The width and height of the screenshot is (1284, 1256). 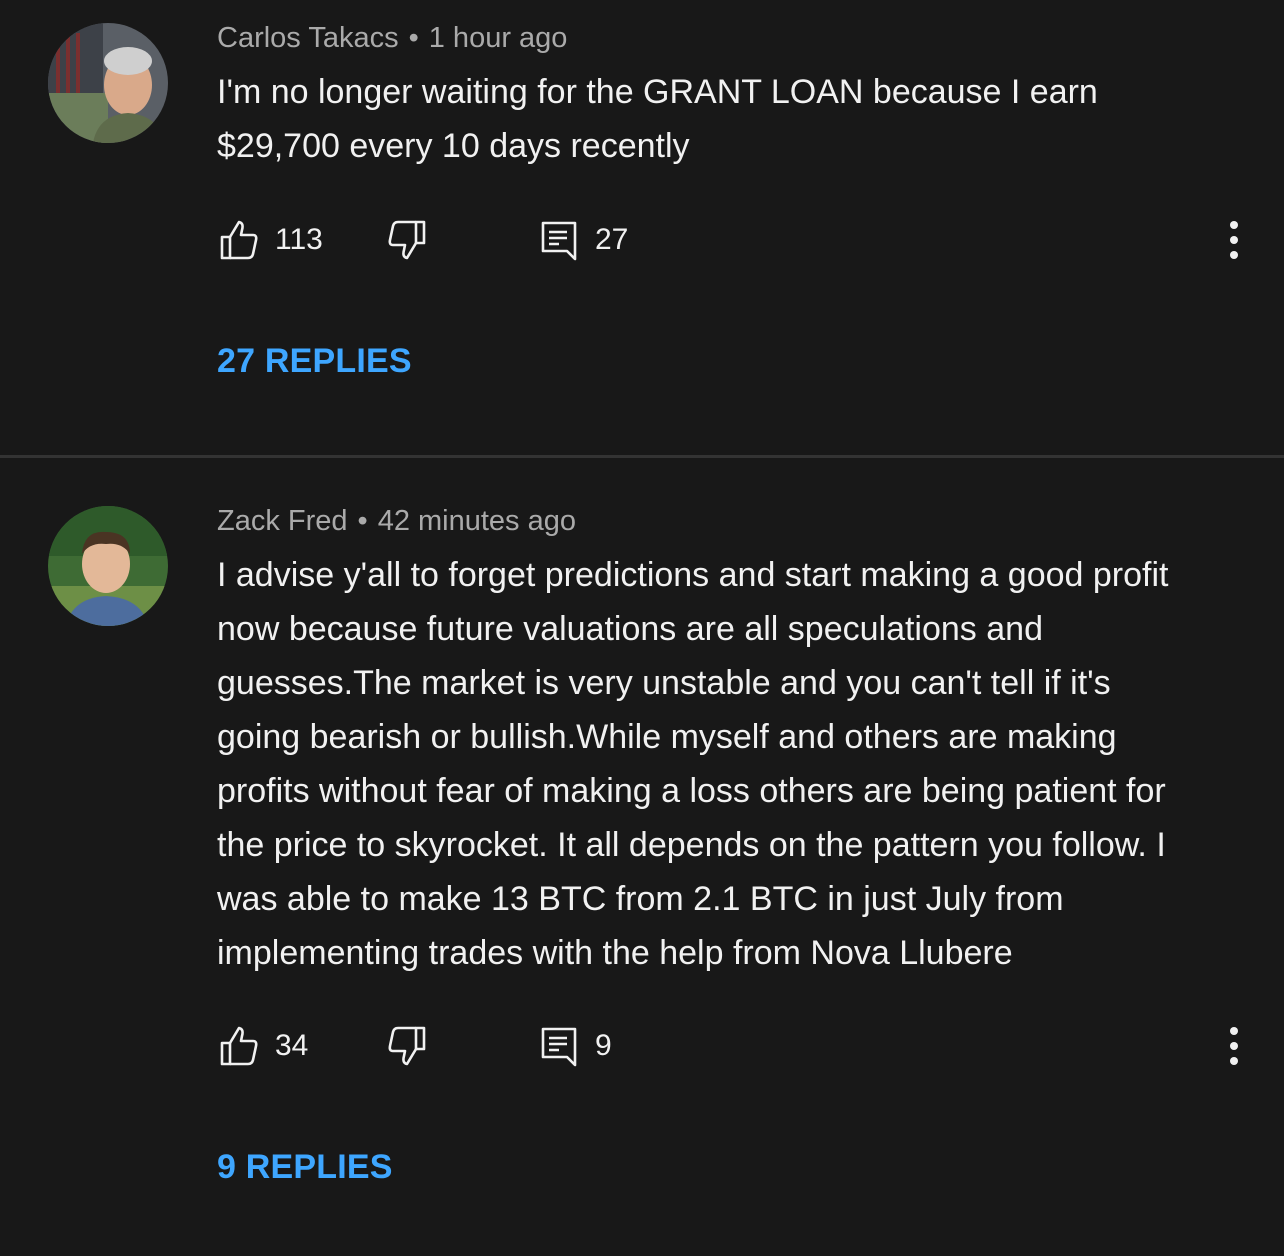 I want to click on reply-button: 27, so click(x=582, y=240).